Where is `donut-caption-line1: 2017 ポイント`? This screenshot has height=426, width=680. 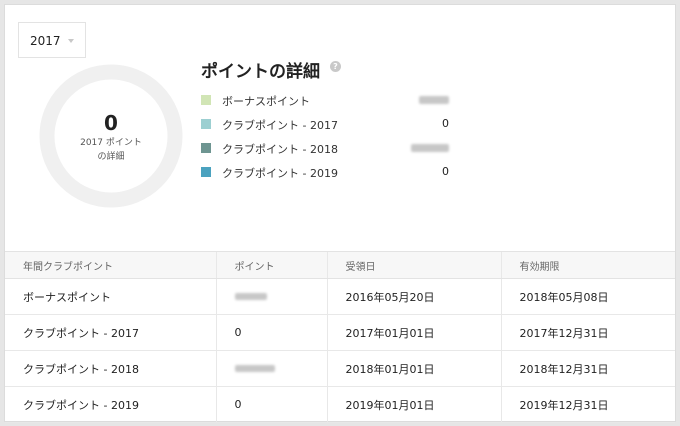 donut-caption-line1: 2017 ポイント is located at coordinates (111, 143).